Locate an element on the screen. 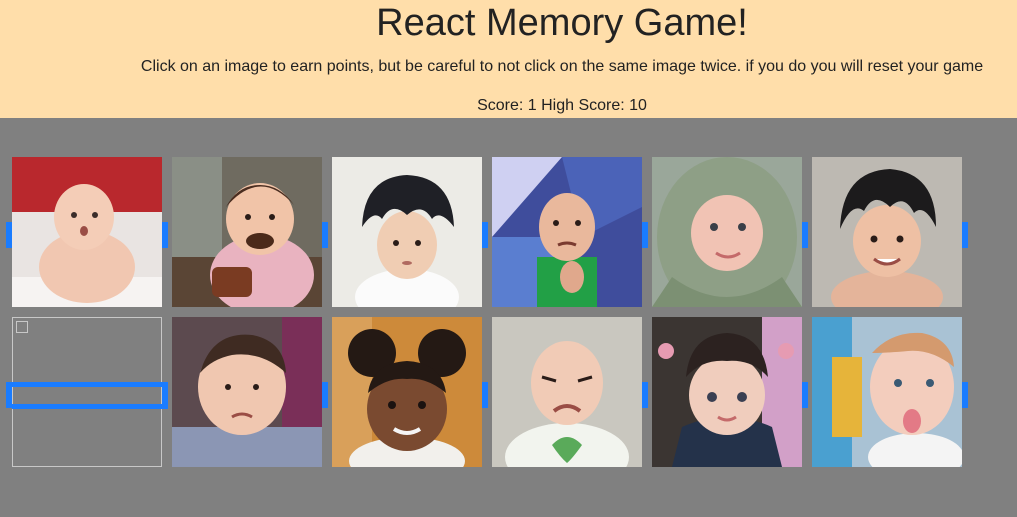 This screenshot has width=1017, height=517. page-title: React Memory Game! is located at coordinates (562, 23).